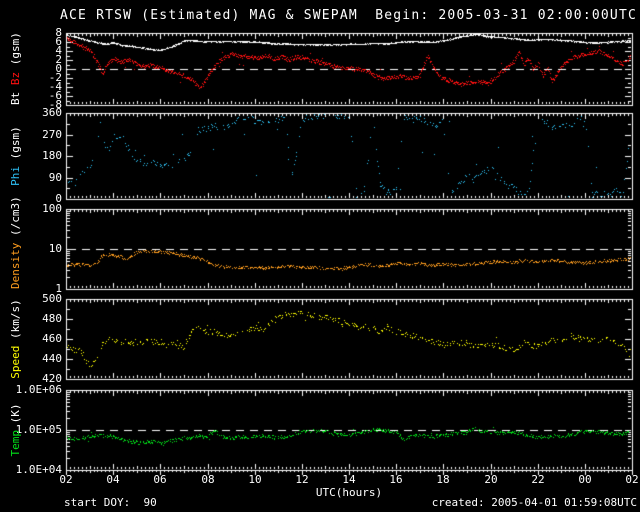 The image size is (640, 512). What do you see at coordinates (585, 479) in the screenshot?
I see `x-tick-label: 00` at bounding box center [585, 479].